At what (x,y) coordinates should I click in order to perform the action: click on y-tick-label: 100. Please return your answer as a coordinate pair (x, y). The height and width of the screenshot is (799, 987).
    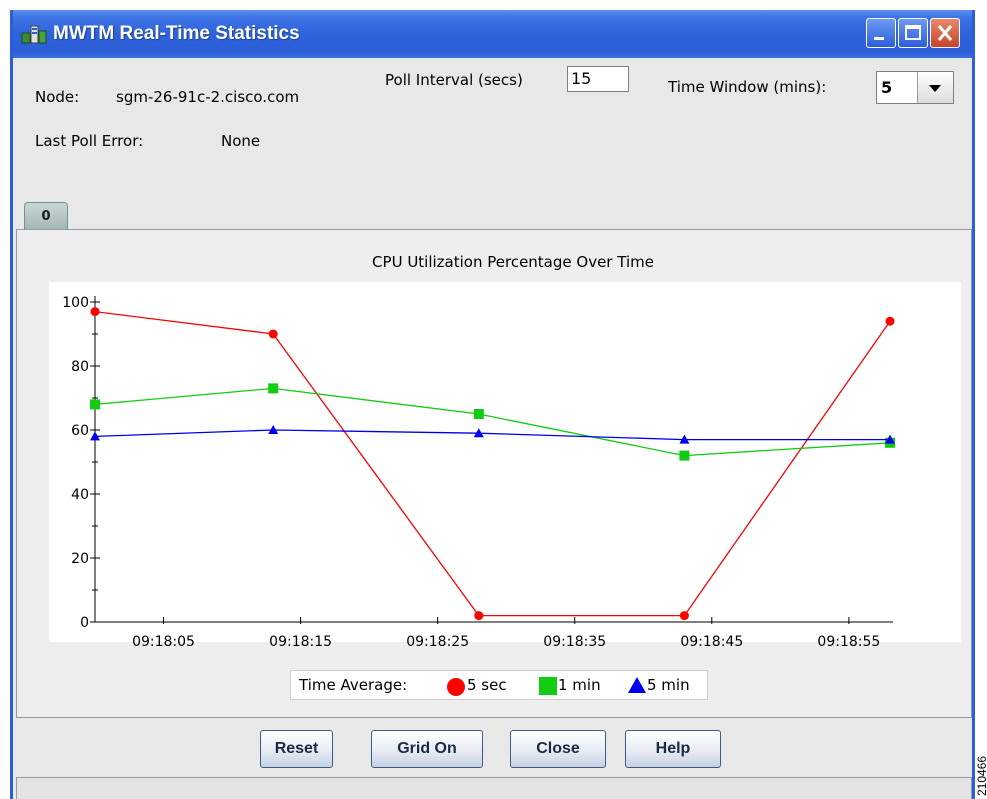
    Looking at the image, I should click on (75, 303).